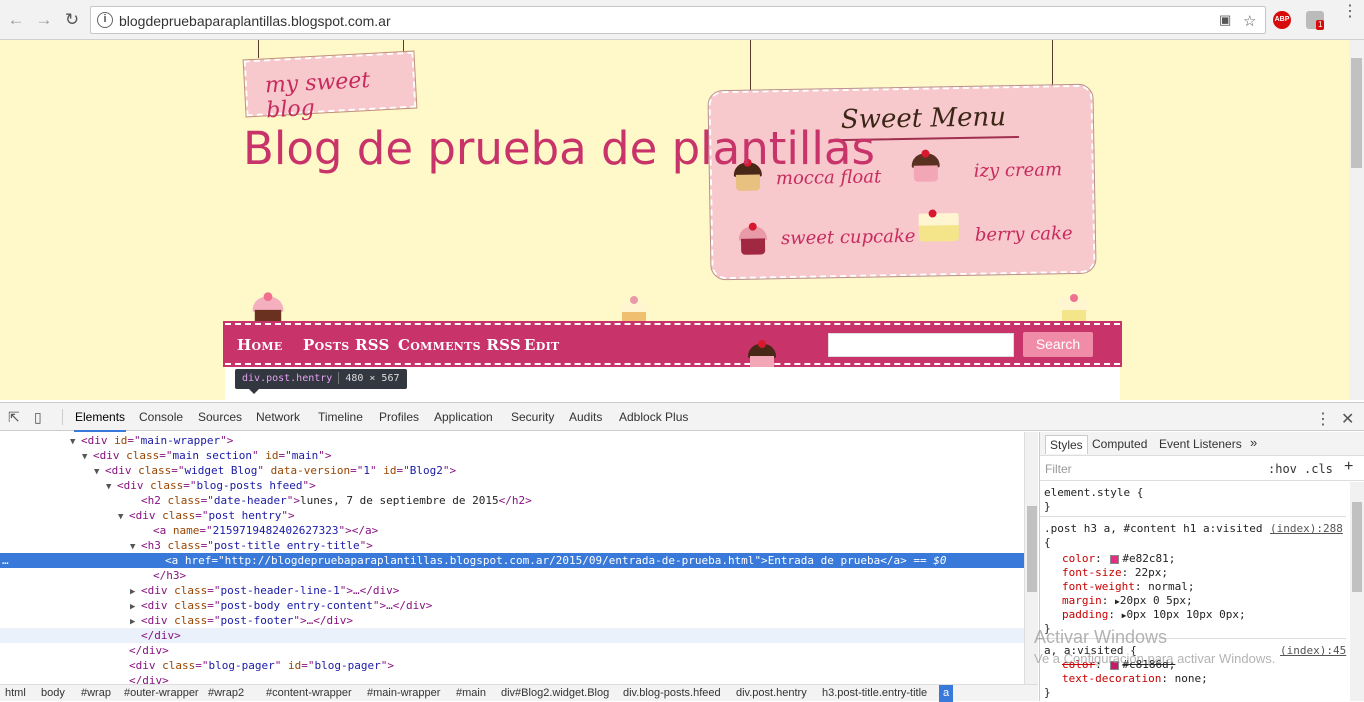 Image resolution: width=1364 pixels, height=702 pixels. Describe the element at coordinates (161, 693) in the screenshot. I see `breadcrumb-item: #outer-wrapper` at that location.